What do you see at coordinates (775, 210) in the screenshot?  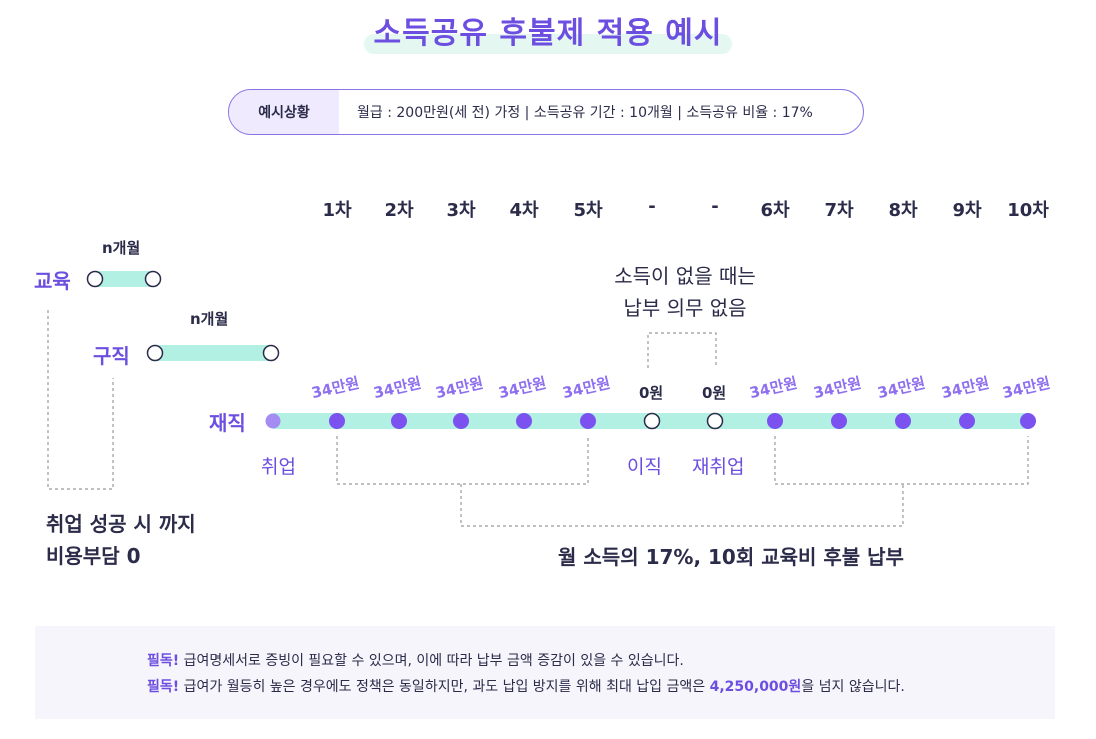 I see `column-header: 6차` at bounding box center [775, 210].